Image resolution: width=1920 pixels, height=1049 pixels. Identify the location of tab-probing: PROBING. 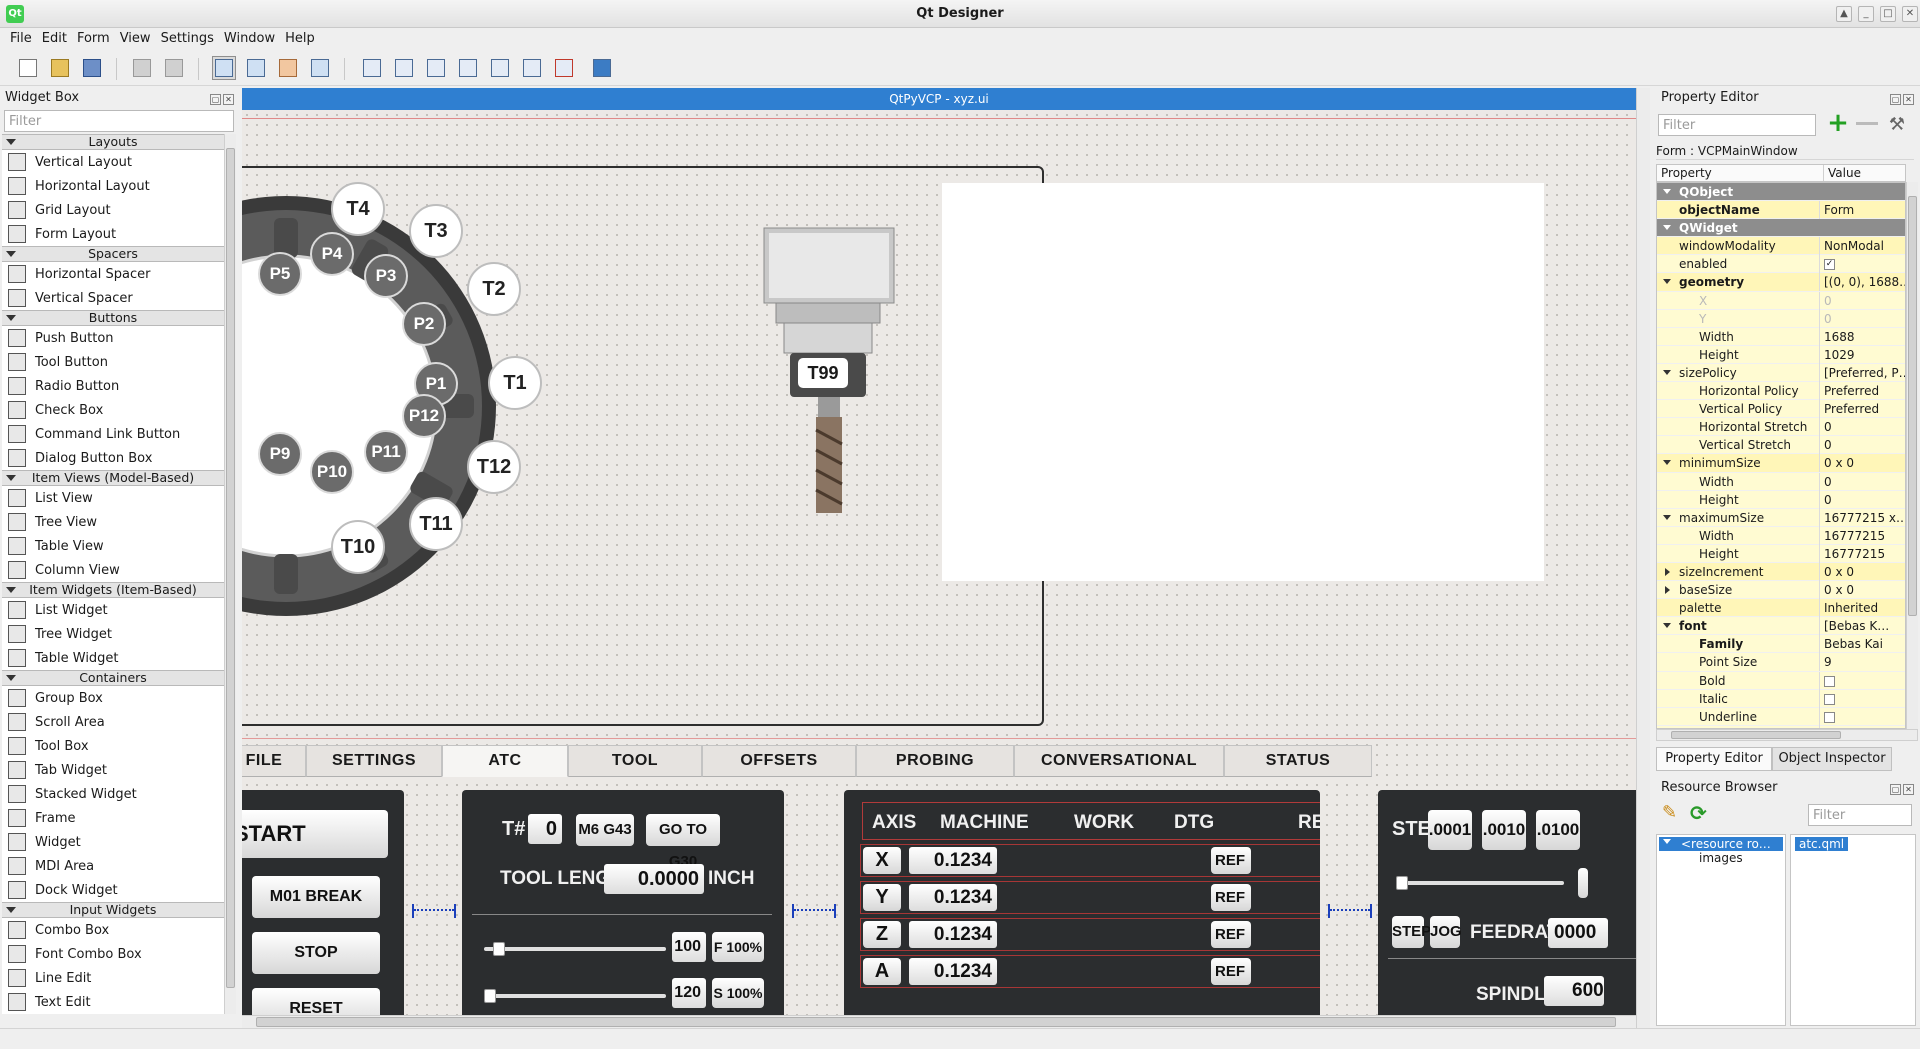
(935, 761).